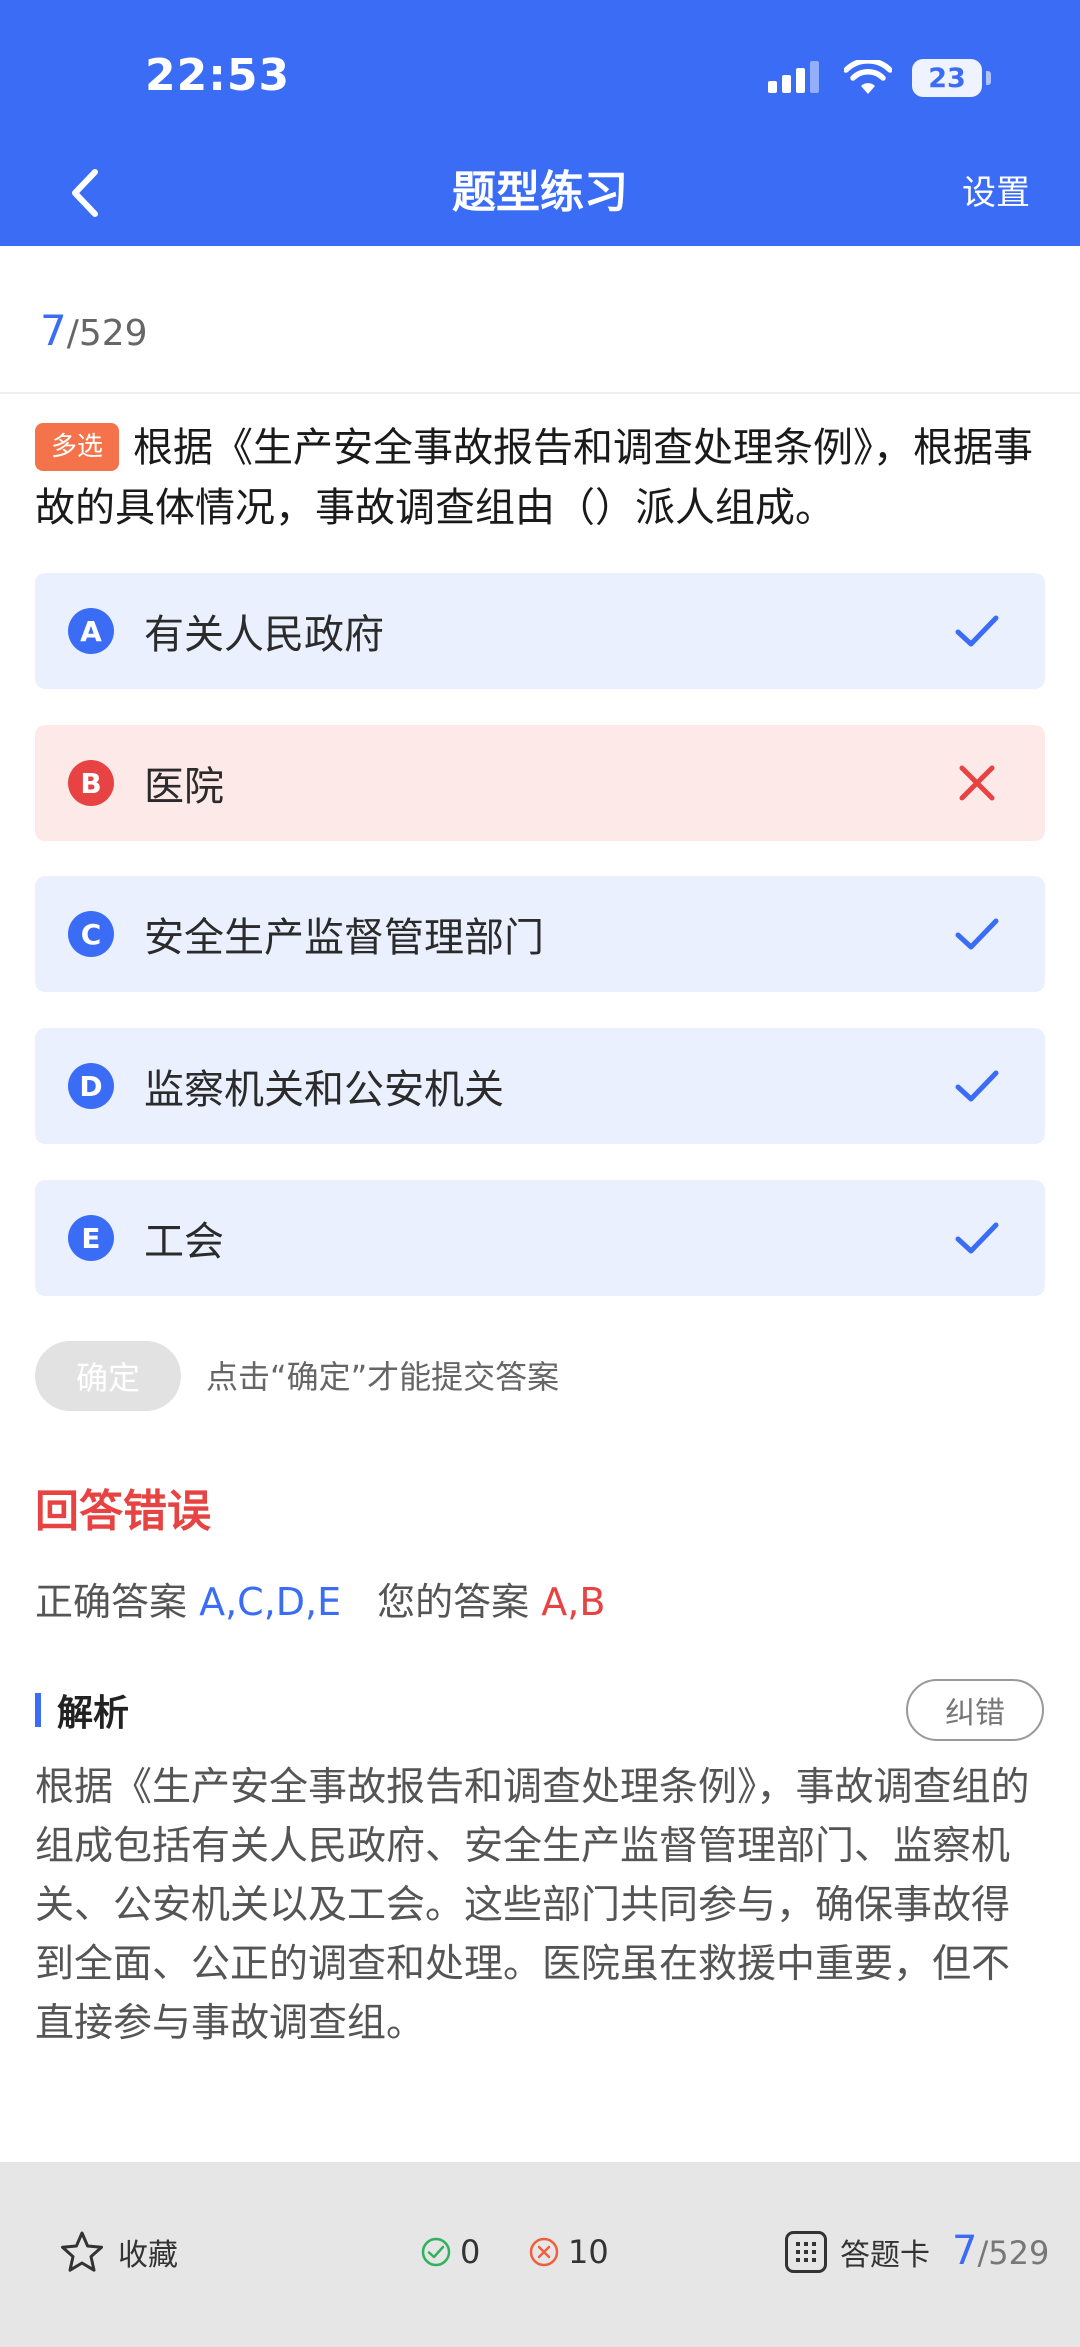  What do you see at coordinates (588, 2252) in the screenshot?
I see `wrong-count-value: 10` at bounding box center [588, 2252].